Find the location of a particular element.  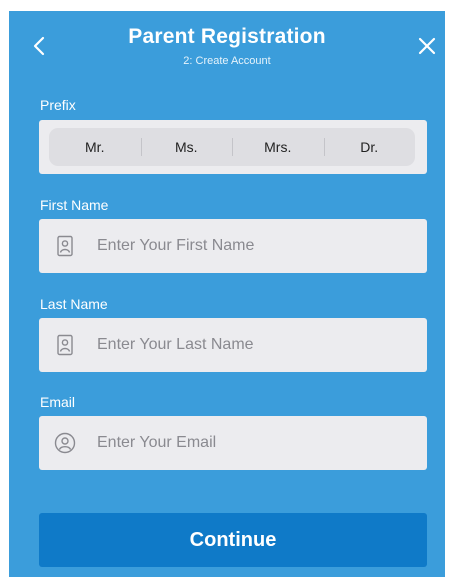

email-label: Email is located at coordinates (58, 402).